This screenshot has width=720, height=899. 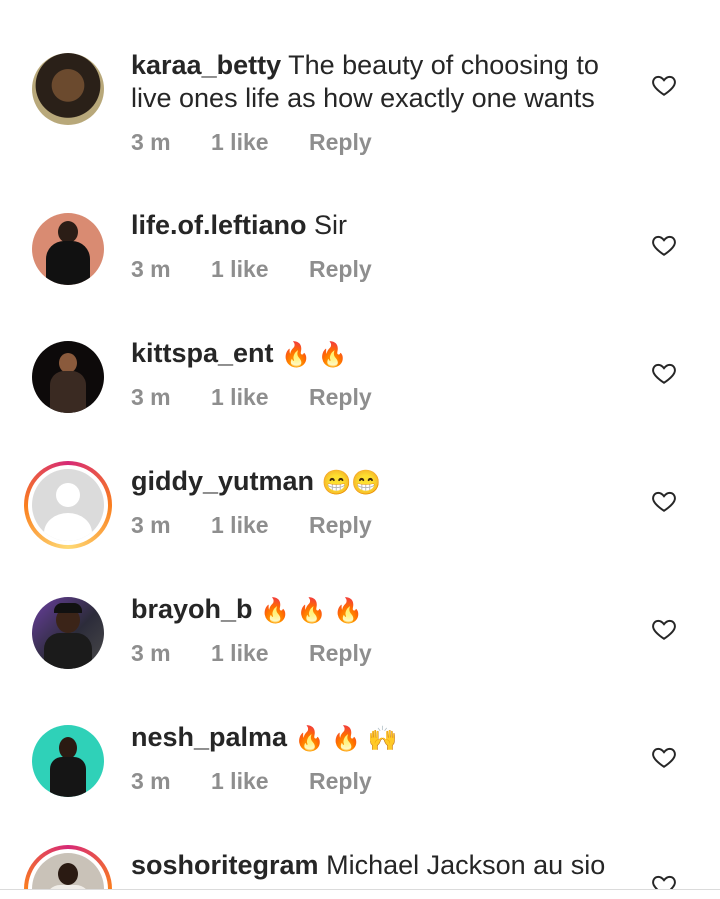 I want to click on divider, so click(x=360, y=889).